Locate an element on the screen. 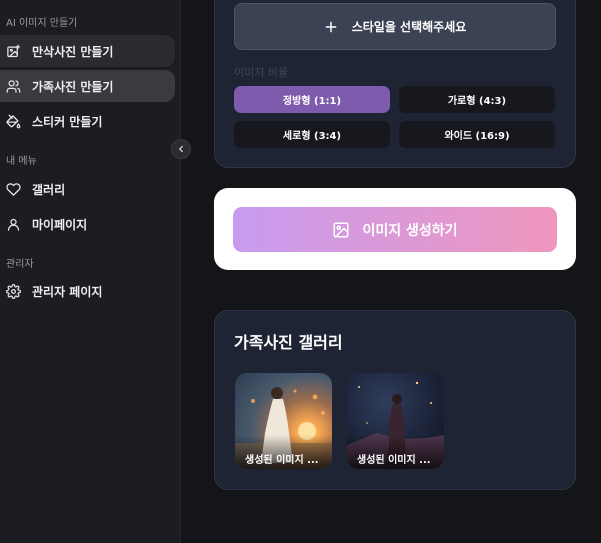  sidebar-item-sticker: 스티커 만들기 is located at coordinates (87, 121).